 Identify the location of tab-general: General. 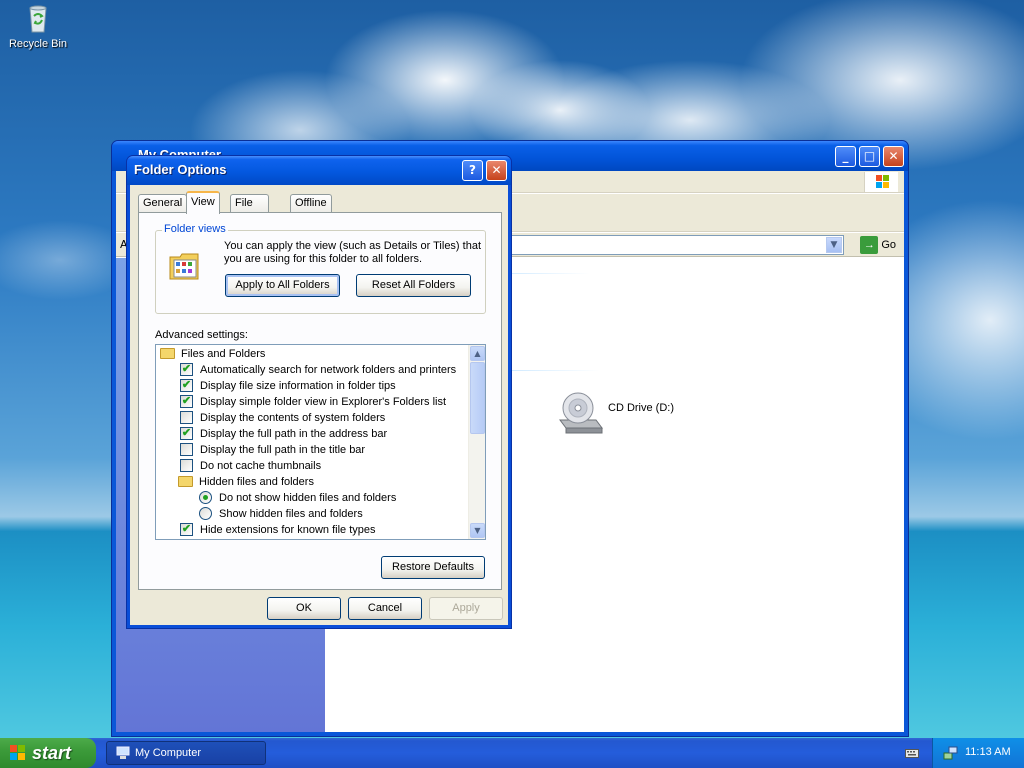
(163, 203).